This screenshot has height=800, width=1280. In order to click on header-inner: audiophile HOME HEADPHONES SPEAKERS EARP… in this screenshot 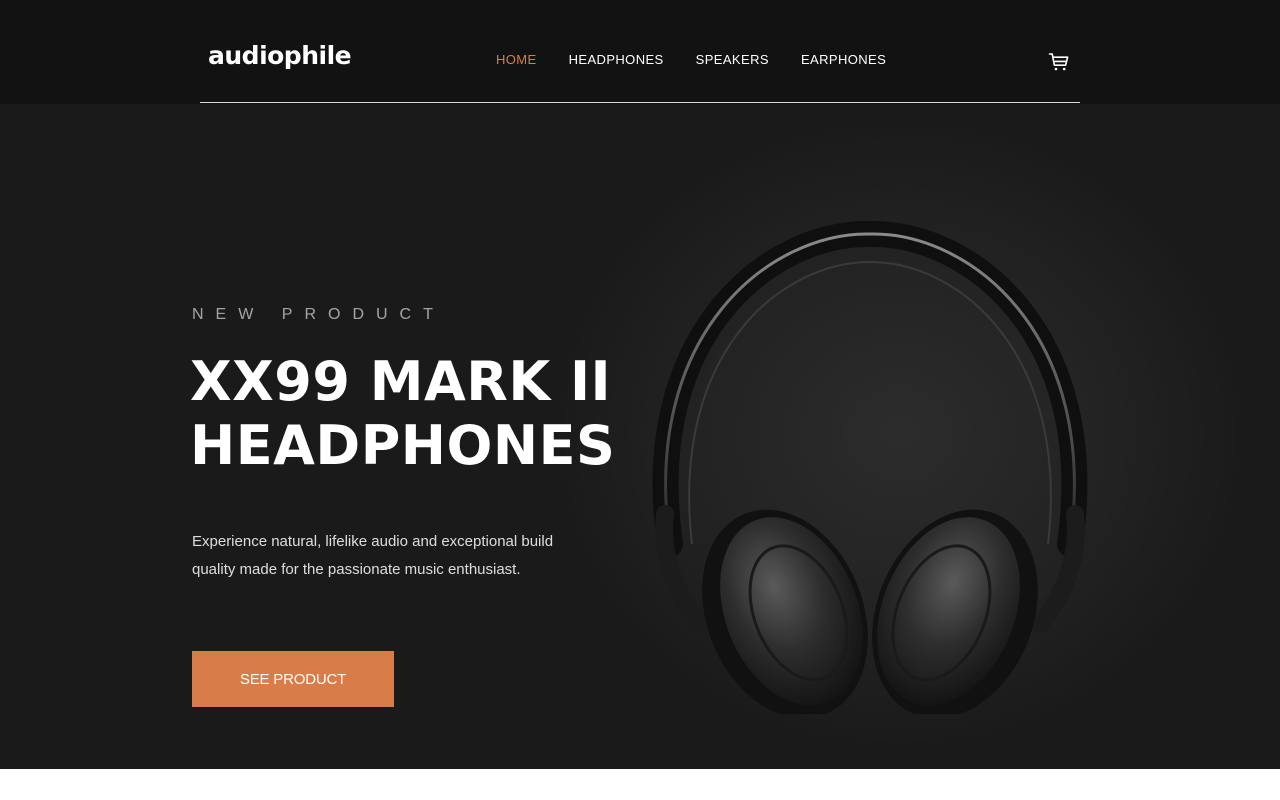, I will do `click(640, 51)`.